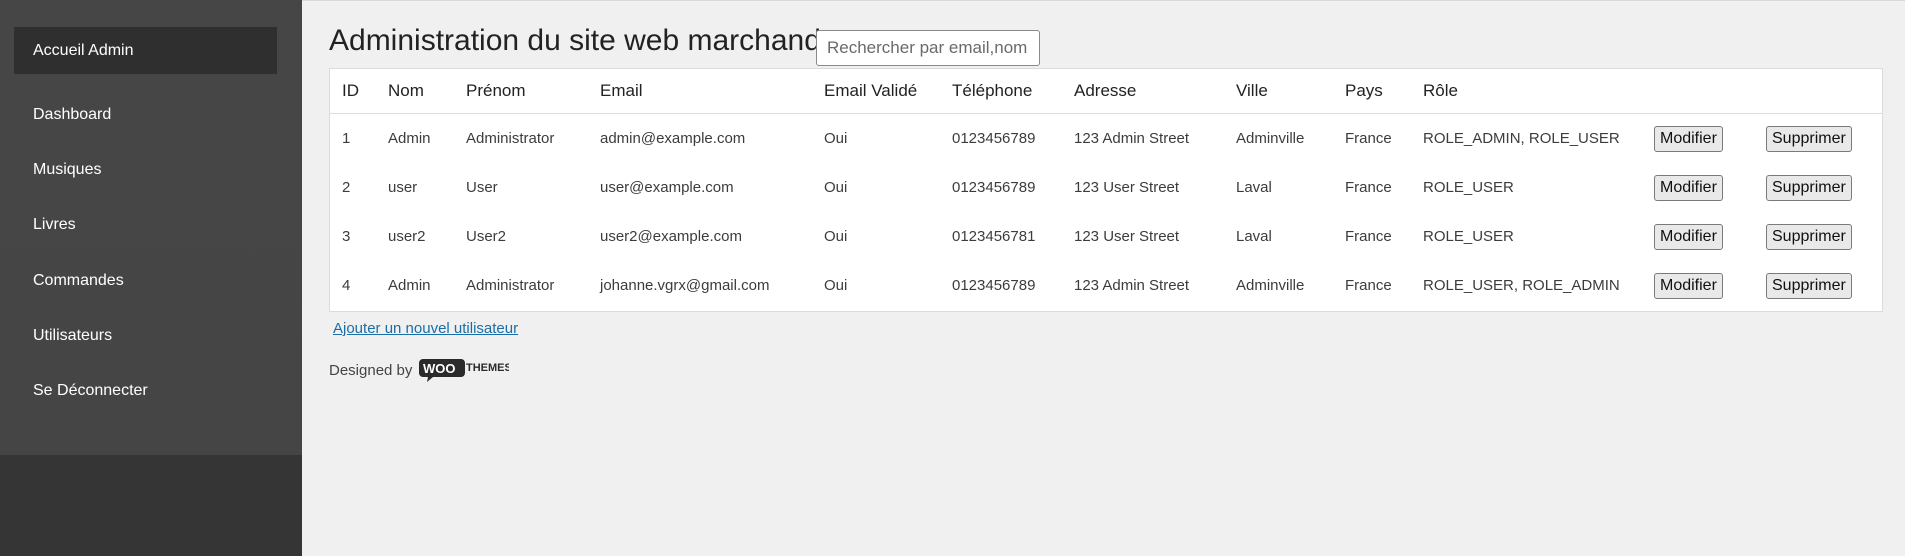 The height and width of the screenshot is (556, 1905). Describe the element at coordinates (353, 91) in the screenshot. I see `column-header-id: ID` at that location.